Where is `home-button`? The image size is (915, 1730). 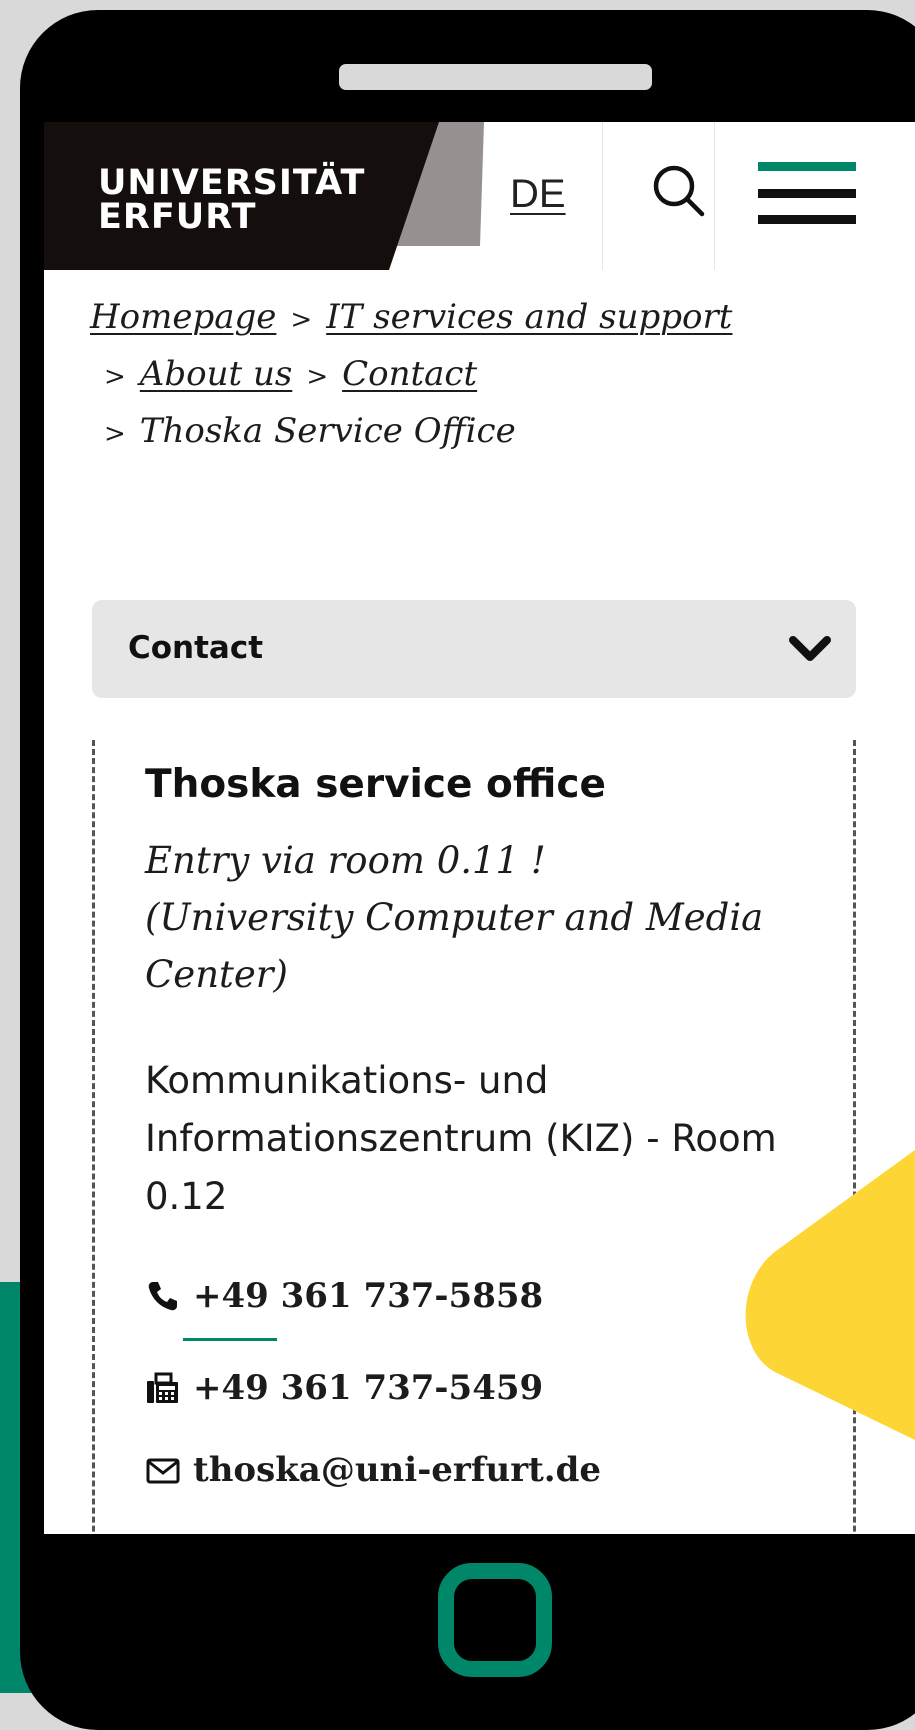 home-button is located at coordinates (495, 1620).